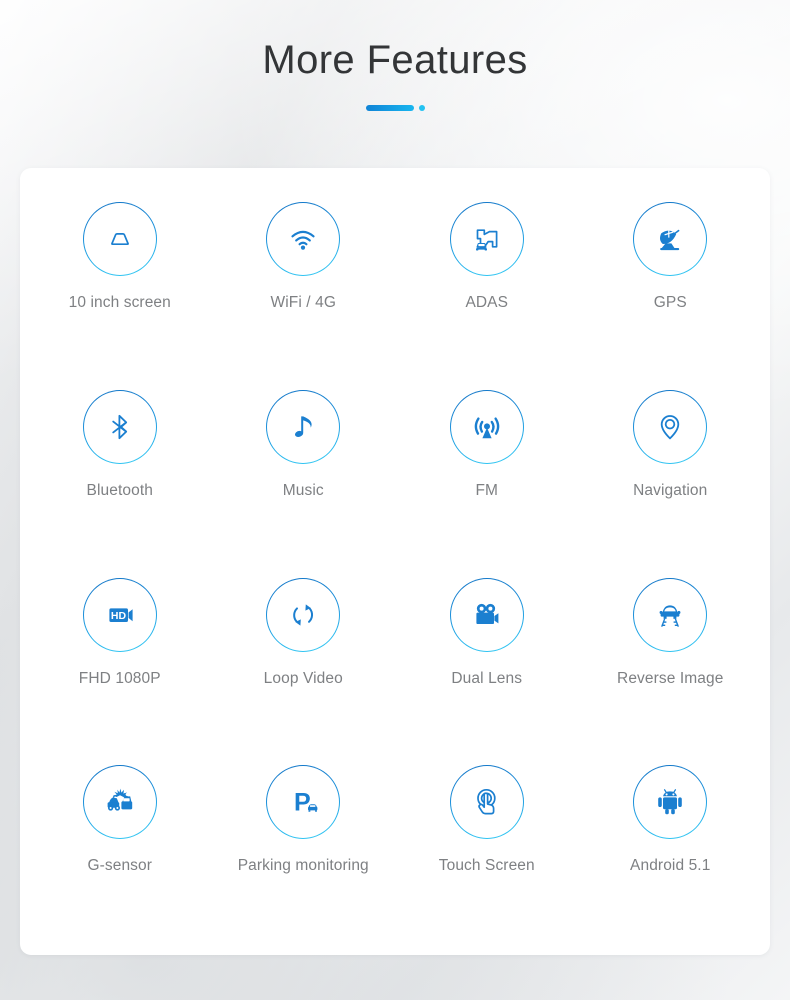 This screenshot has width=790, height=1000. I want to click on bluetooth-icon, so click(119, 426).